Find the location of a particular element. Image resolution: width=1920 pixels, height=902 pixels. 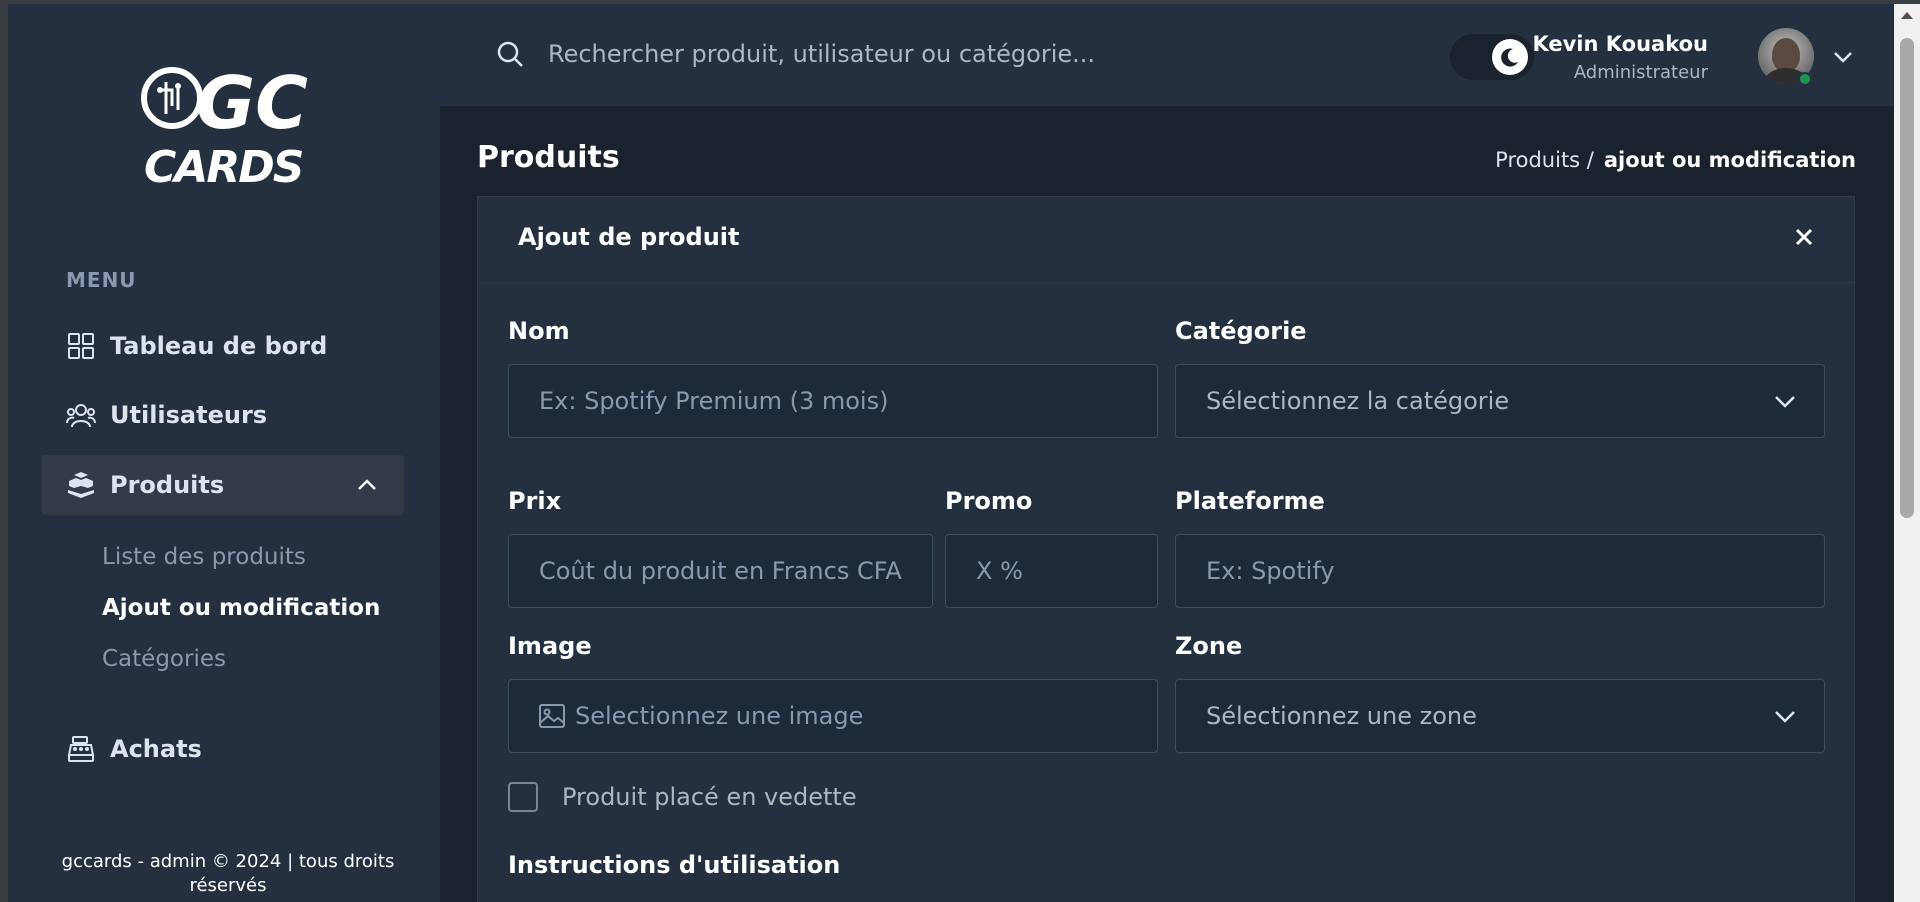

scroll-up-arrow is located at coordinates (1907, 15).